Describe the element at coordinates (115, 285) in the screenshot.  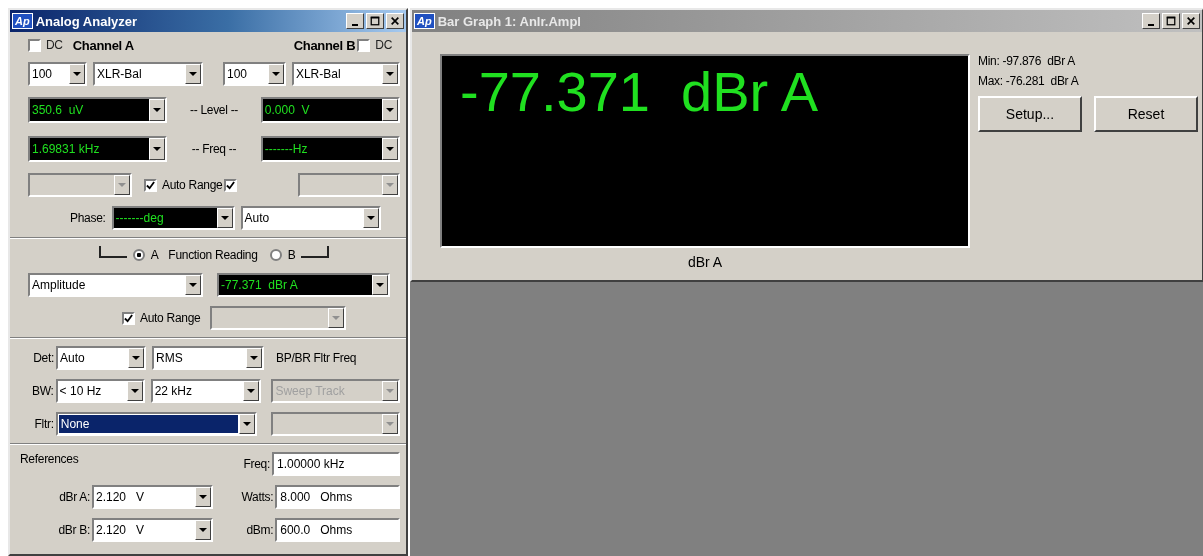
I see `dropdown: Amplitude` at that location.